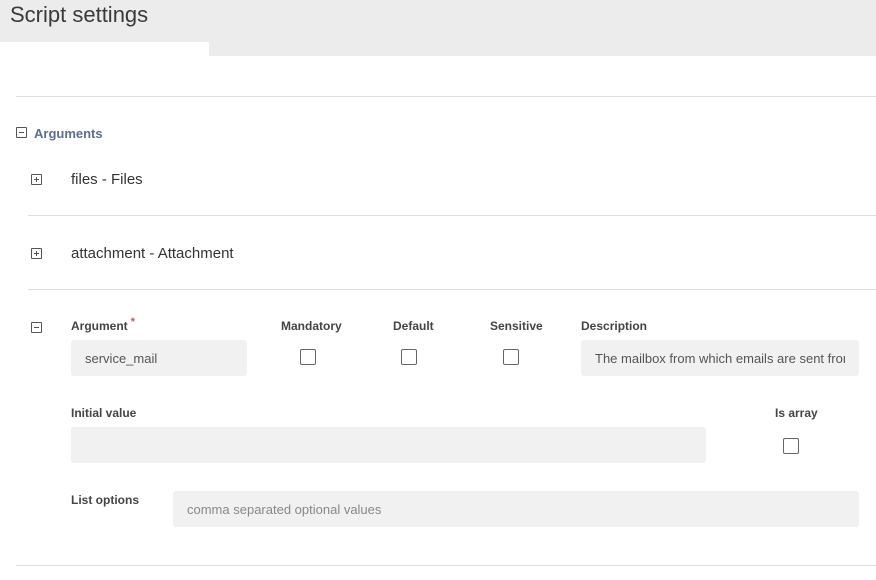 The width and height of the screenshot is (876, 580). What do you see at coordinates (511, 357) in the screenshot?
I see `sensitive-checkbox` at bounding box center [511, 357].